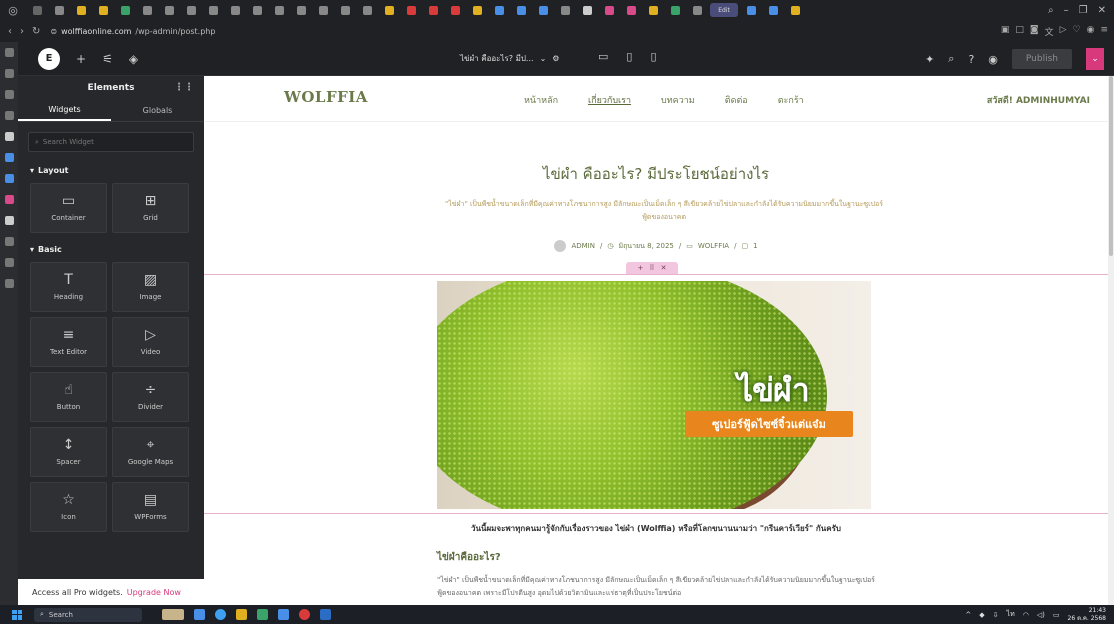  What do you see at coordinates (996, 615) in the screenshot?
I see `tray-app-icon: ⇩` at bounding box center [996, 615].